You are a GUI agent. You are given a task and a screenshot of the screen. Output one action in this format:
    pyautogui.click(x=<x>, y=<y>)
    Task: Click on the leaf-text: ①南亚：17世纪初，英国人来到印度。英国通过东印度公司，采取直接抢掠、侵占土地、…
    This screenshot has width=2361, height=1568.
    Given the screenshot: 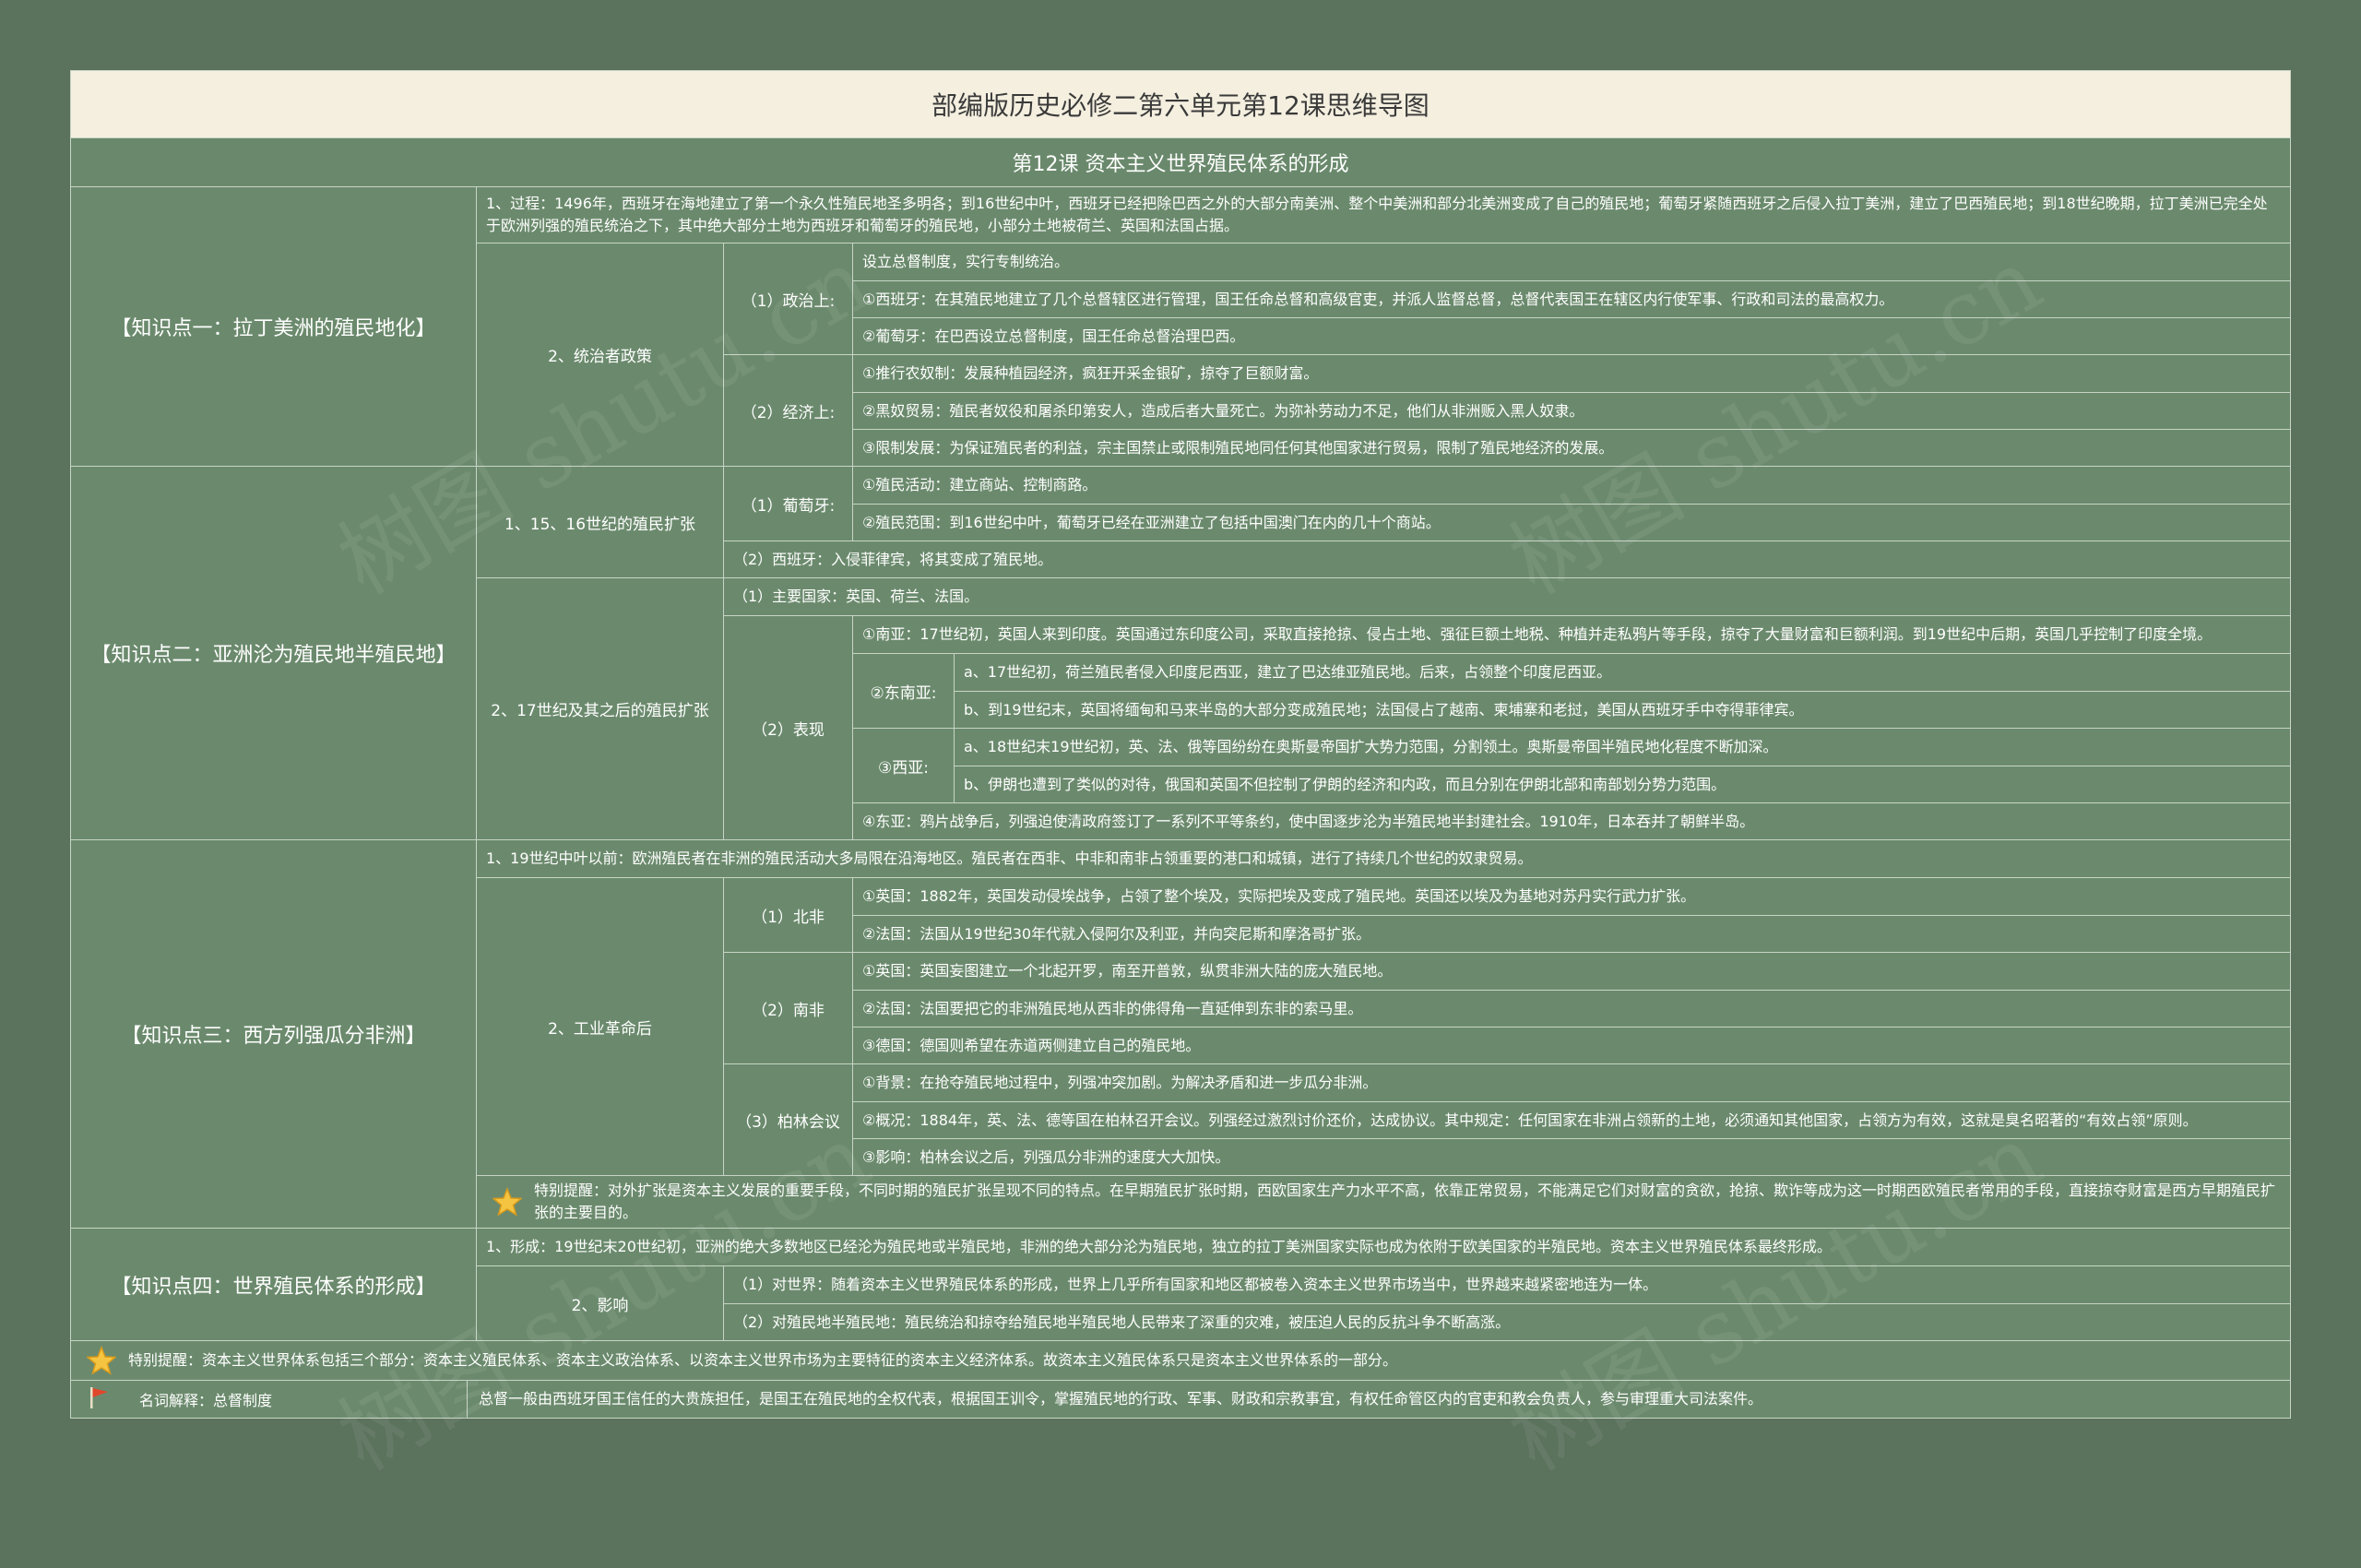 What is the action you would take?
    pyautogui.click(x=1537, y=634)
    